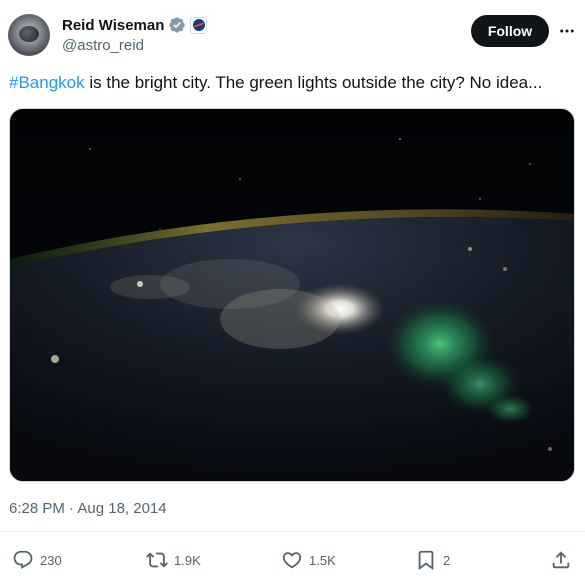 The width and height of the screenshot is (585, 581). What do you see at coordinates (187, 560) in the screenshot?
I see `repost-count: 1.9K` at bounding box center [187, 560].